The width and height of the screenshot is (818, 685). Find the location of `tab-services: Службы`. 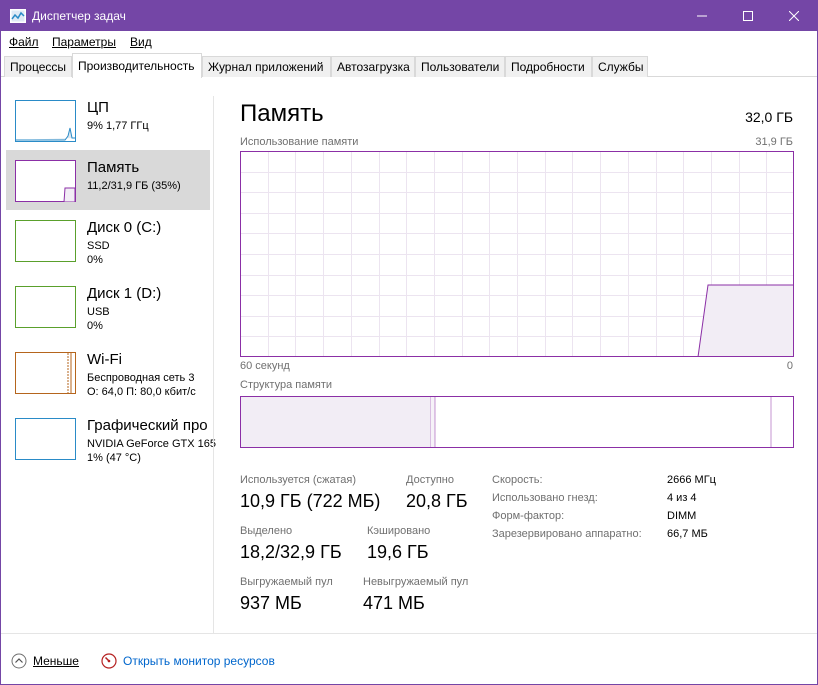

tab-services: Службы is located at coordinates (620, 66).